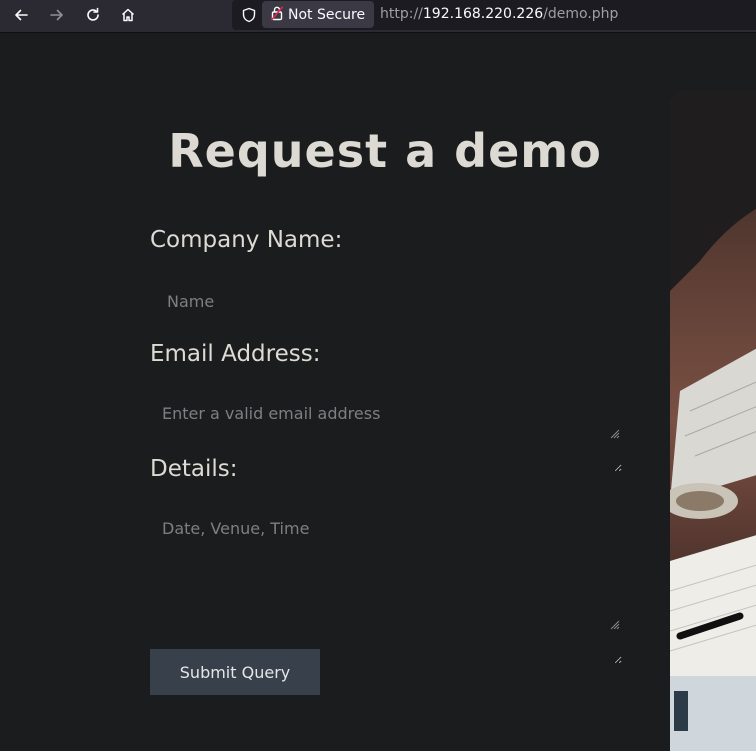 Image resolution: width=756 pixels, height=751 pixels. I want to click on url-text: http://192.168.220.226/demo.php, so click(499, 14).